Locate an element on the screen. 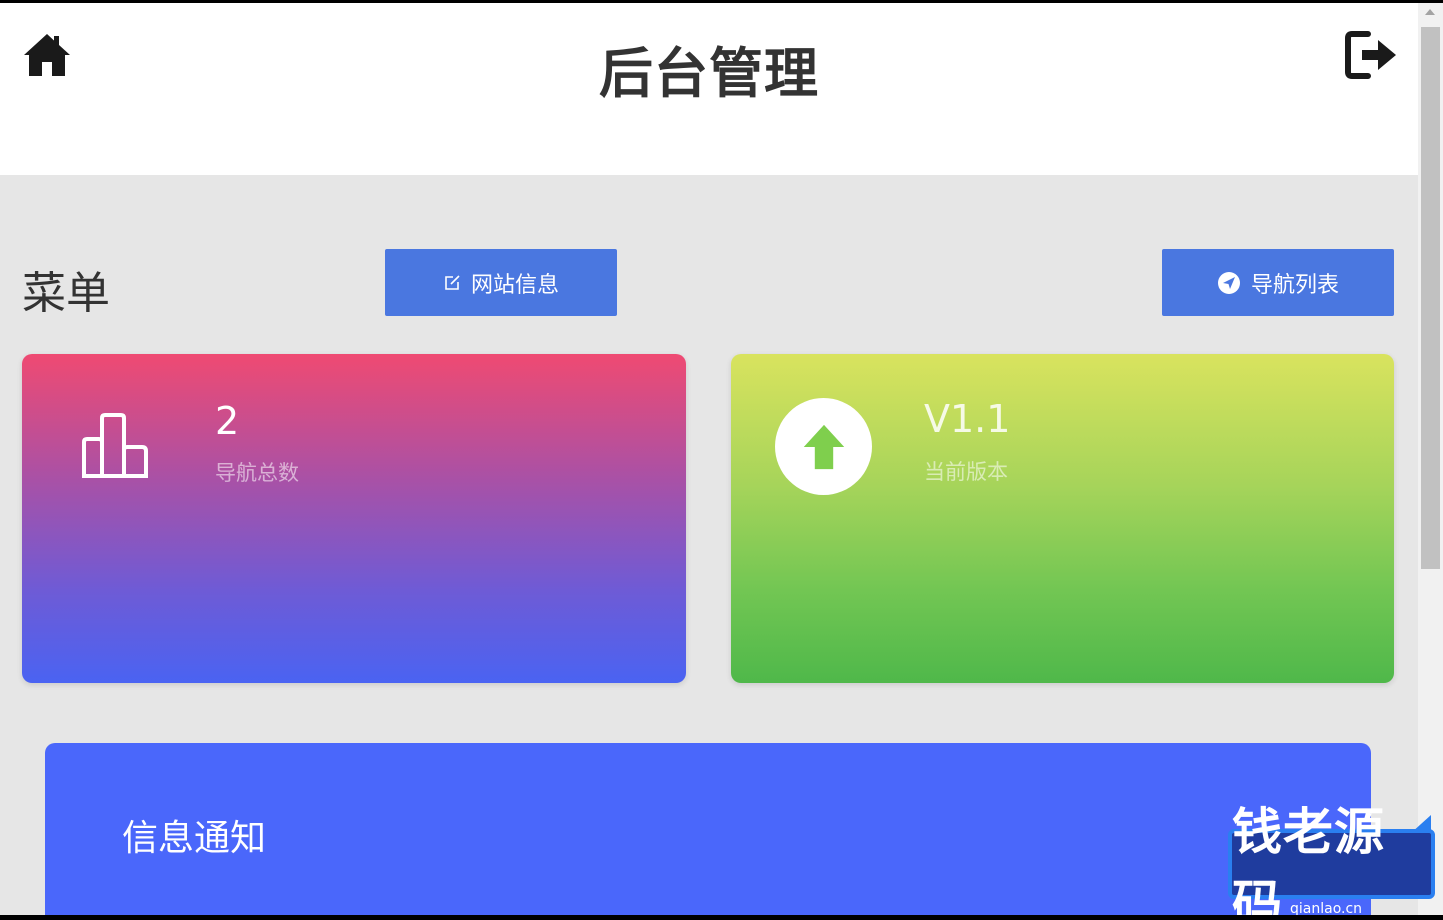 The width and height of the screenshot is (1443, 920). watermark-box: 钱老源码 is located at coordinates (1331, 859).